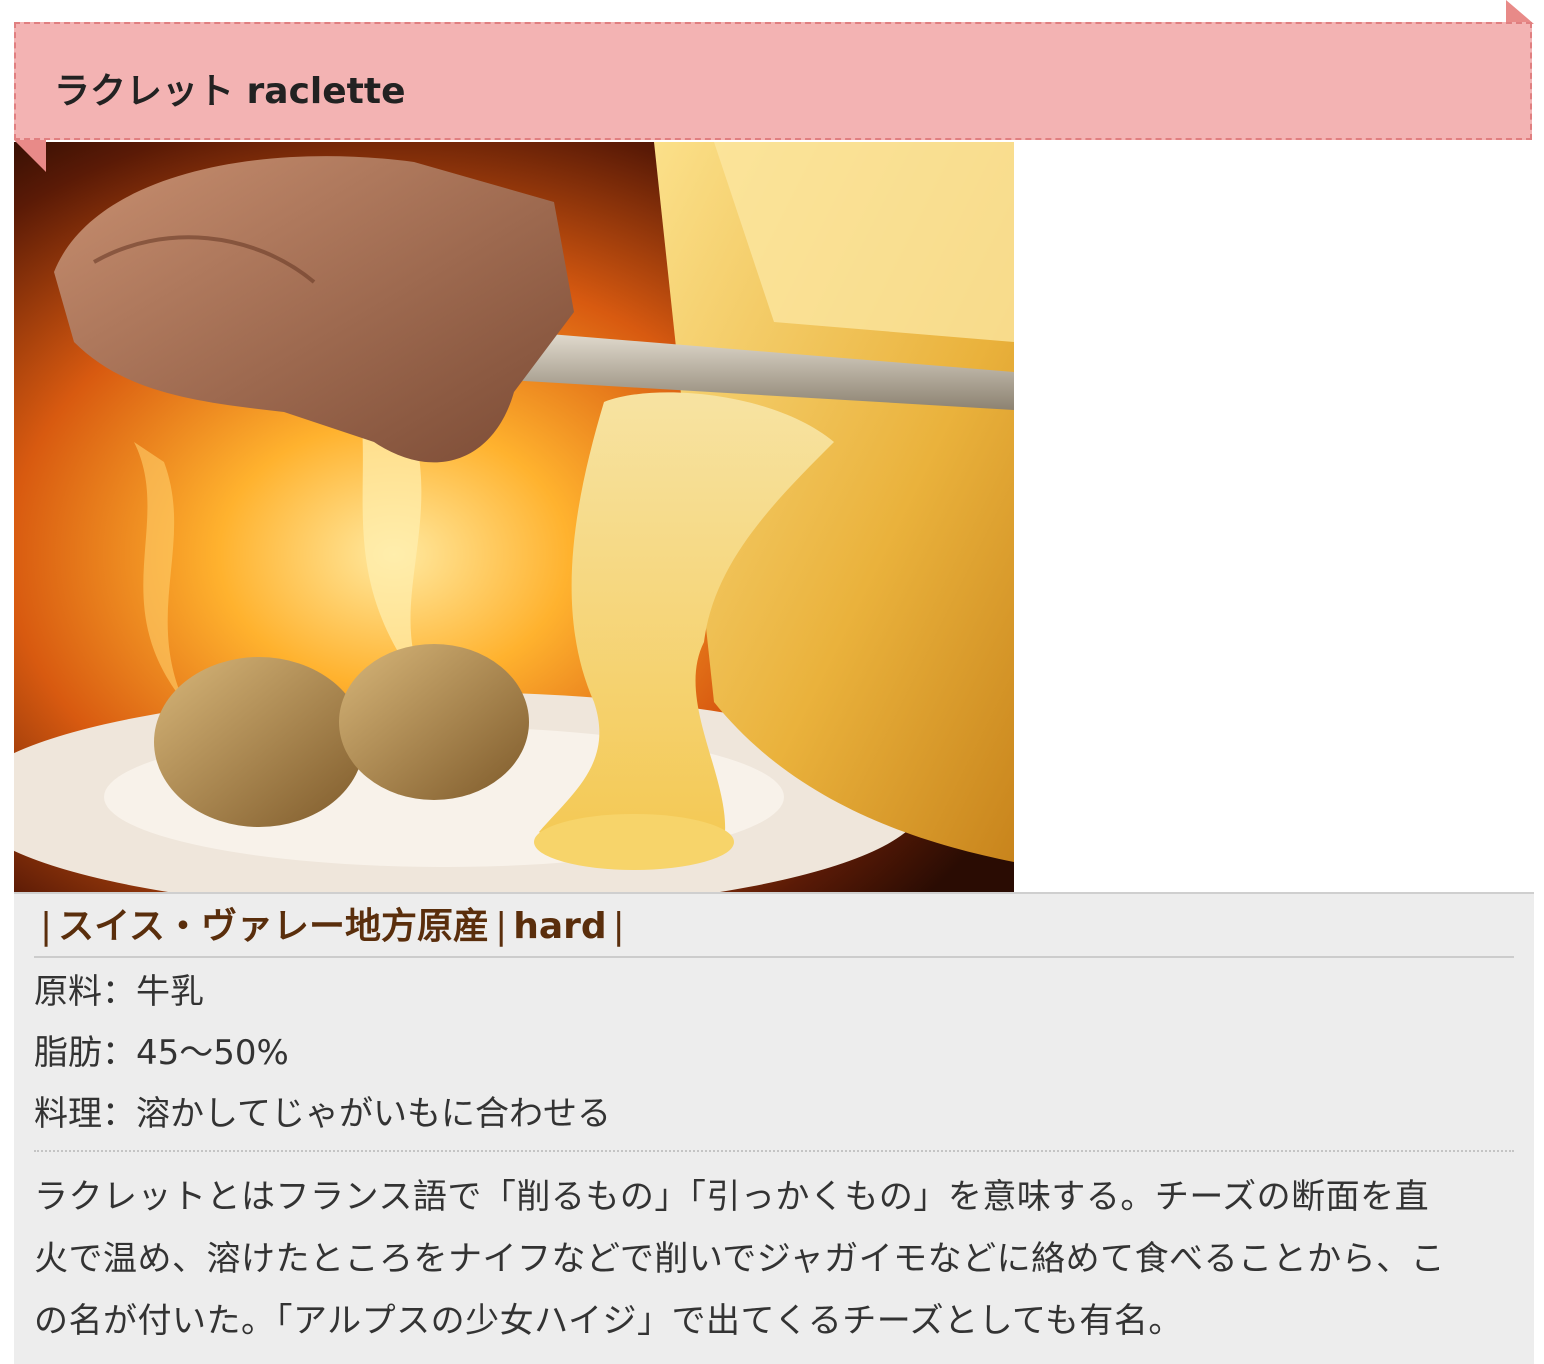  Describe the element at coordinates (68, 1114) in the screenshot. I see `spec-label: 料理` at that location.